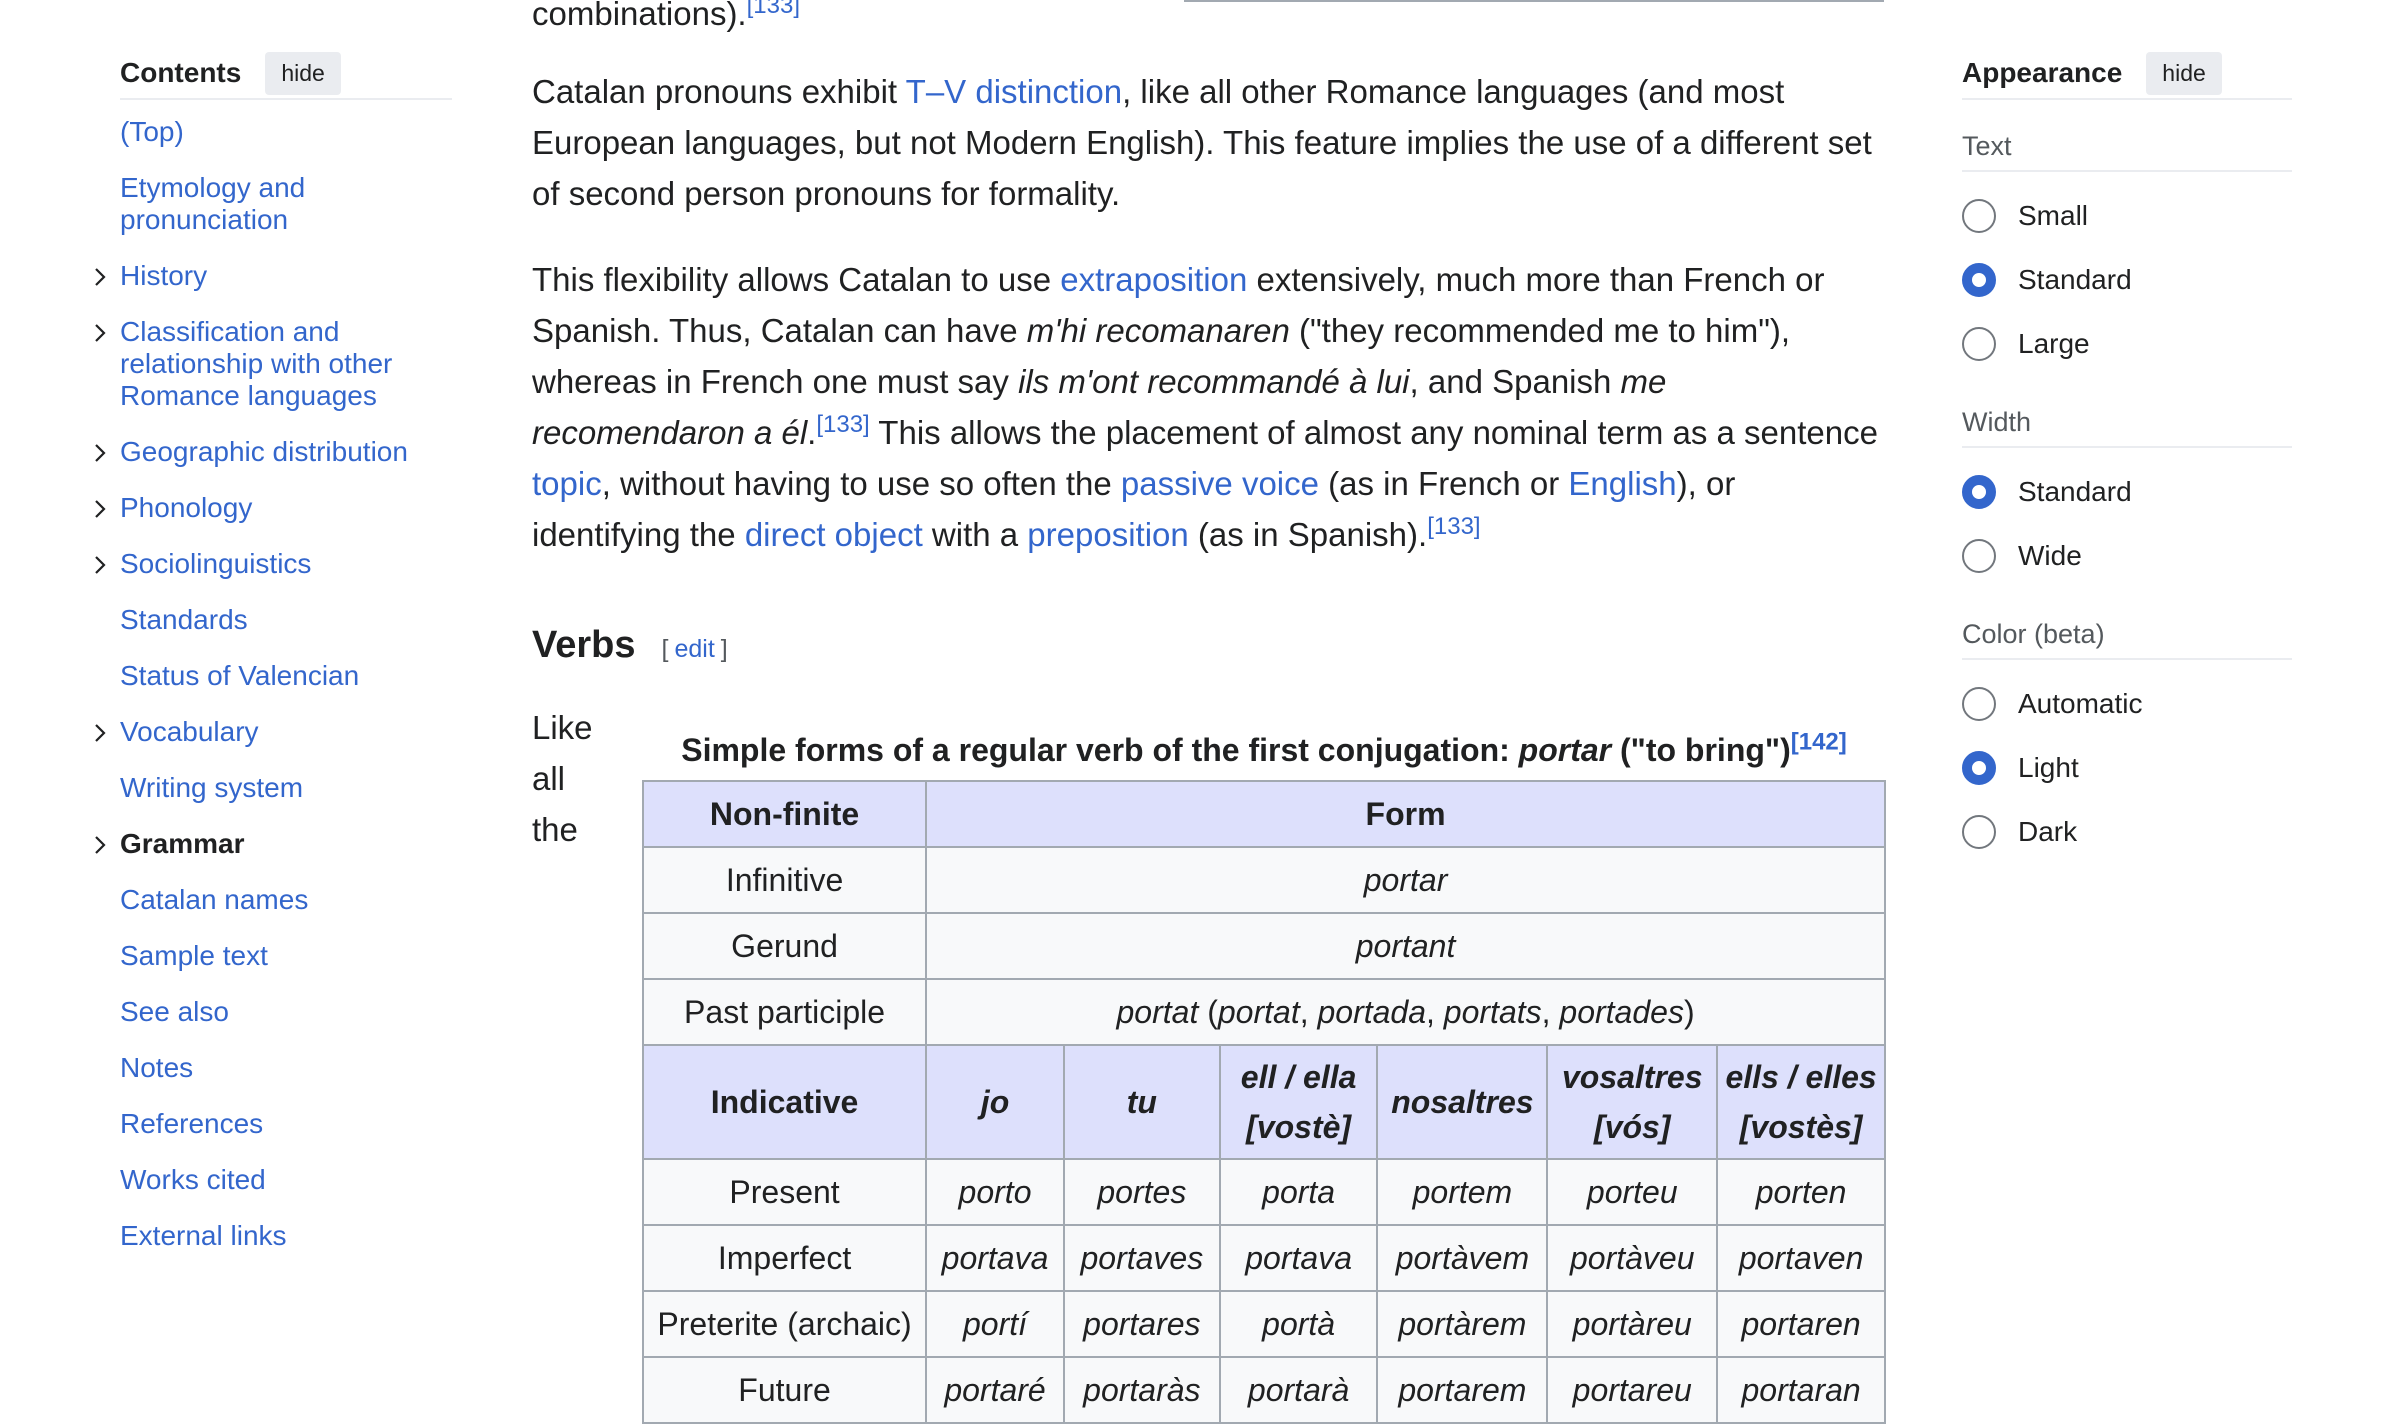 This screenshot has width=2400, height=1424. I want to click on table-cell: portem, so click(1462, 1192).